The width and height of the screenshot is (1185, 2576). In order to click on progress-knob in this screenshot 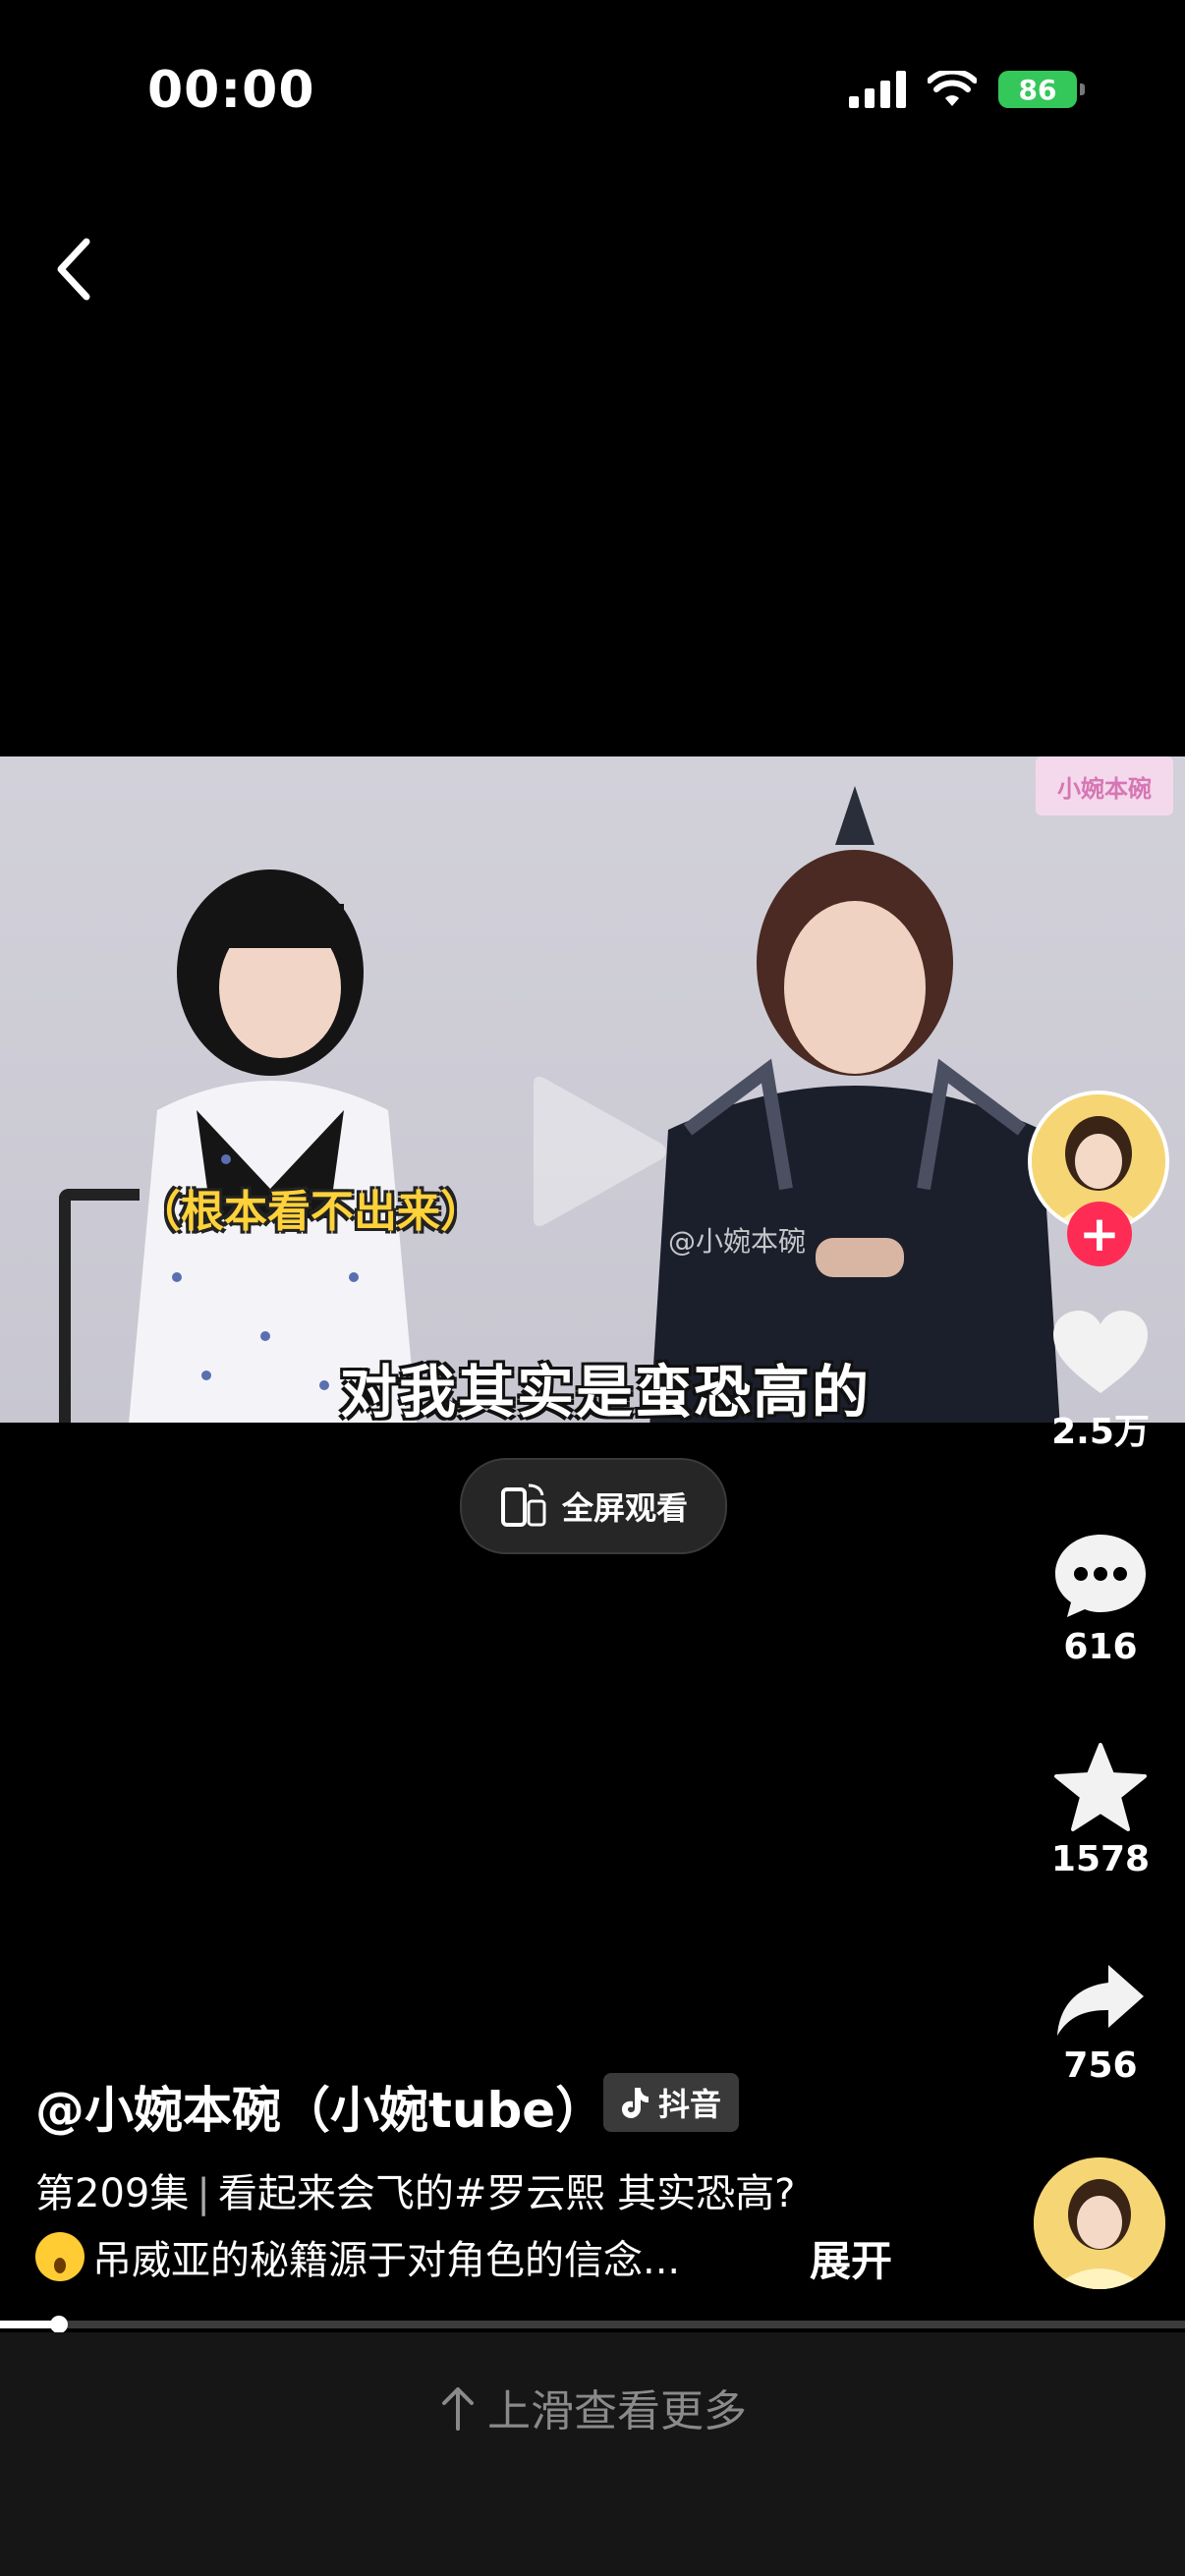, I will do `click(60, 2324)`.